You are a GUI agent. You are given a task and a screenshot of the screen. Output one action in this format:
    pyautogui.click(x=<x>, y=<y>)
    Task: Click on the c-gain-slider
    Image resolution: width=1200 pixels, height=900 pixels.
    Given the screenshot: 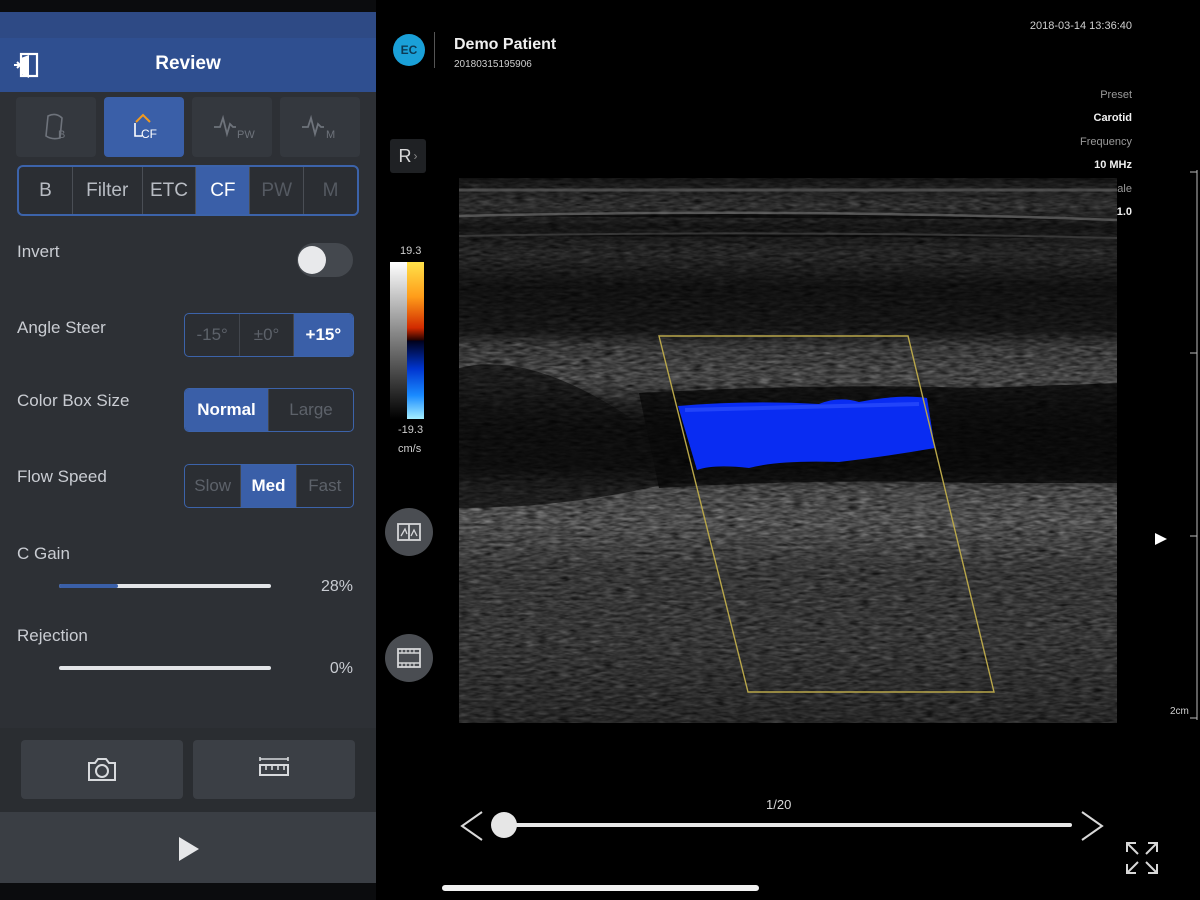 What is the action you would take?
    pyautogui.click(x=165, y=586)
    